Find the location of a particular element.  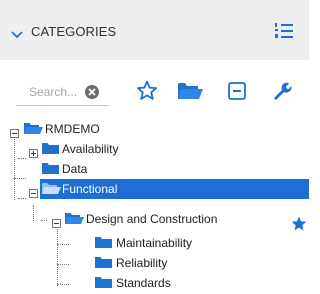

tree-node-label: Standards is located at coordinates (143, 283).